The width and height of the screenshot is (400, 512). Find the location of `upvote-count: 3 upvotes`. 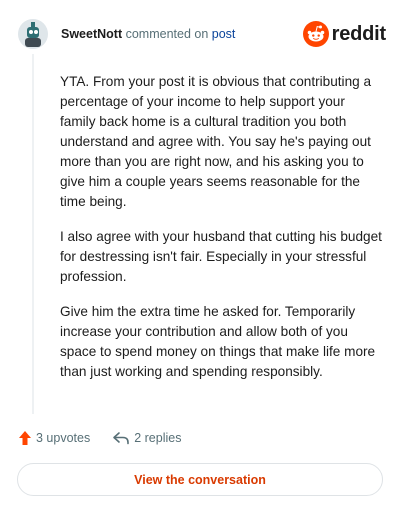

upvote-count: 3 upvotes is located at coordinates (63, 438).